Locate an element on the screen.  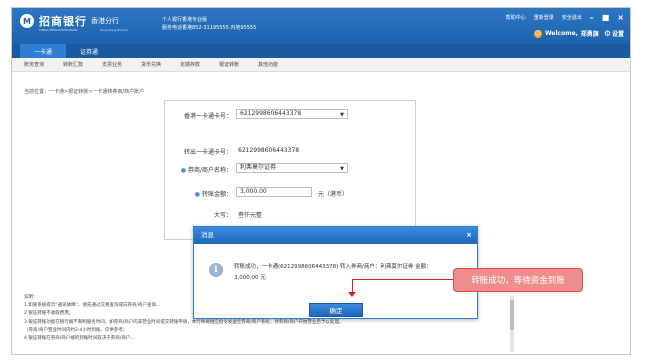
info-icon: i is located at coordinates (216, 270).